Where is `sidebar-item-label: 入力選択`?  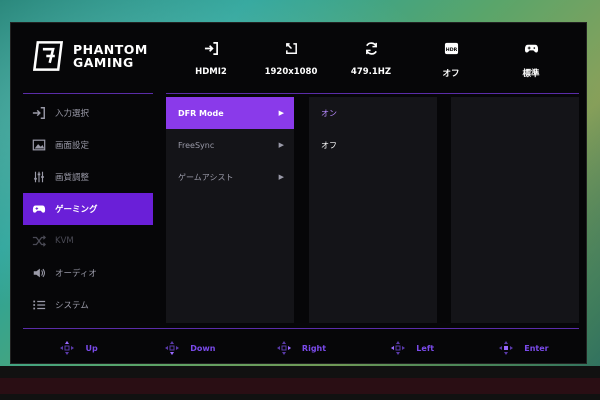 sidebar-item-label: 入力選択 is located at coordinates (72, 114).